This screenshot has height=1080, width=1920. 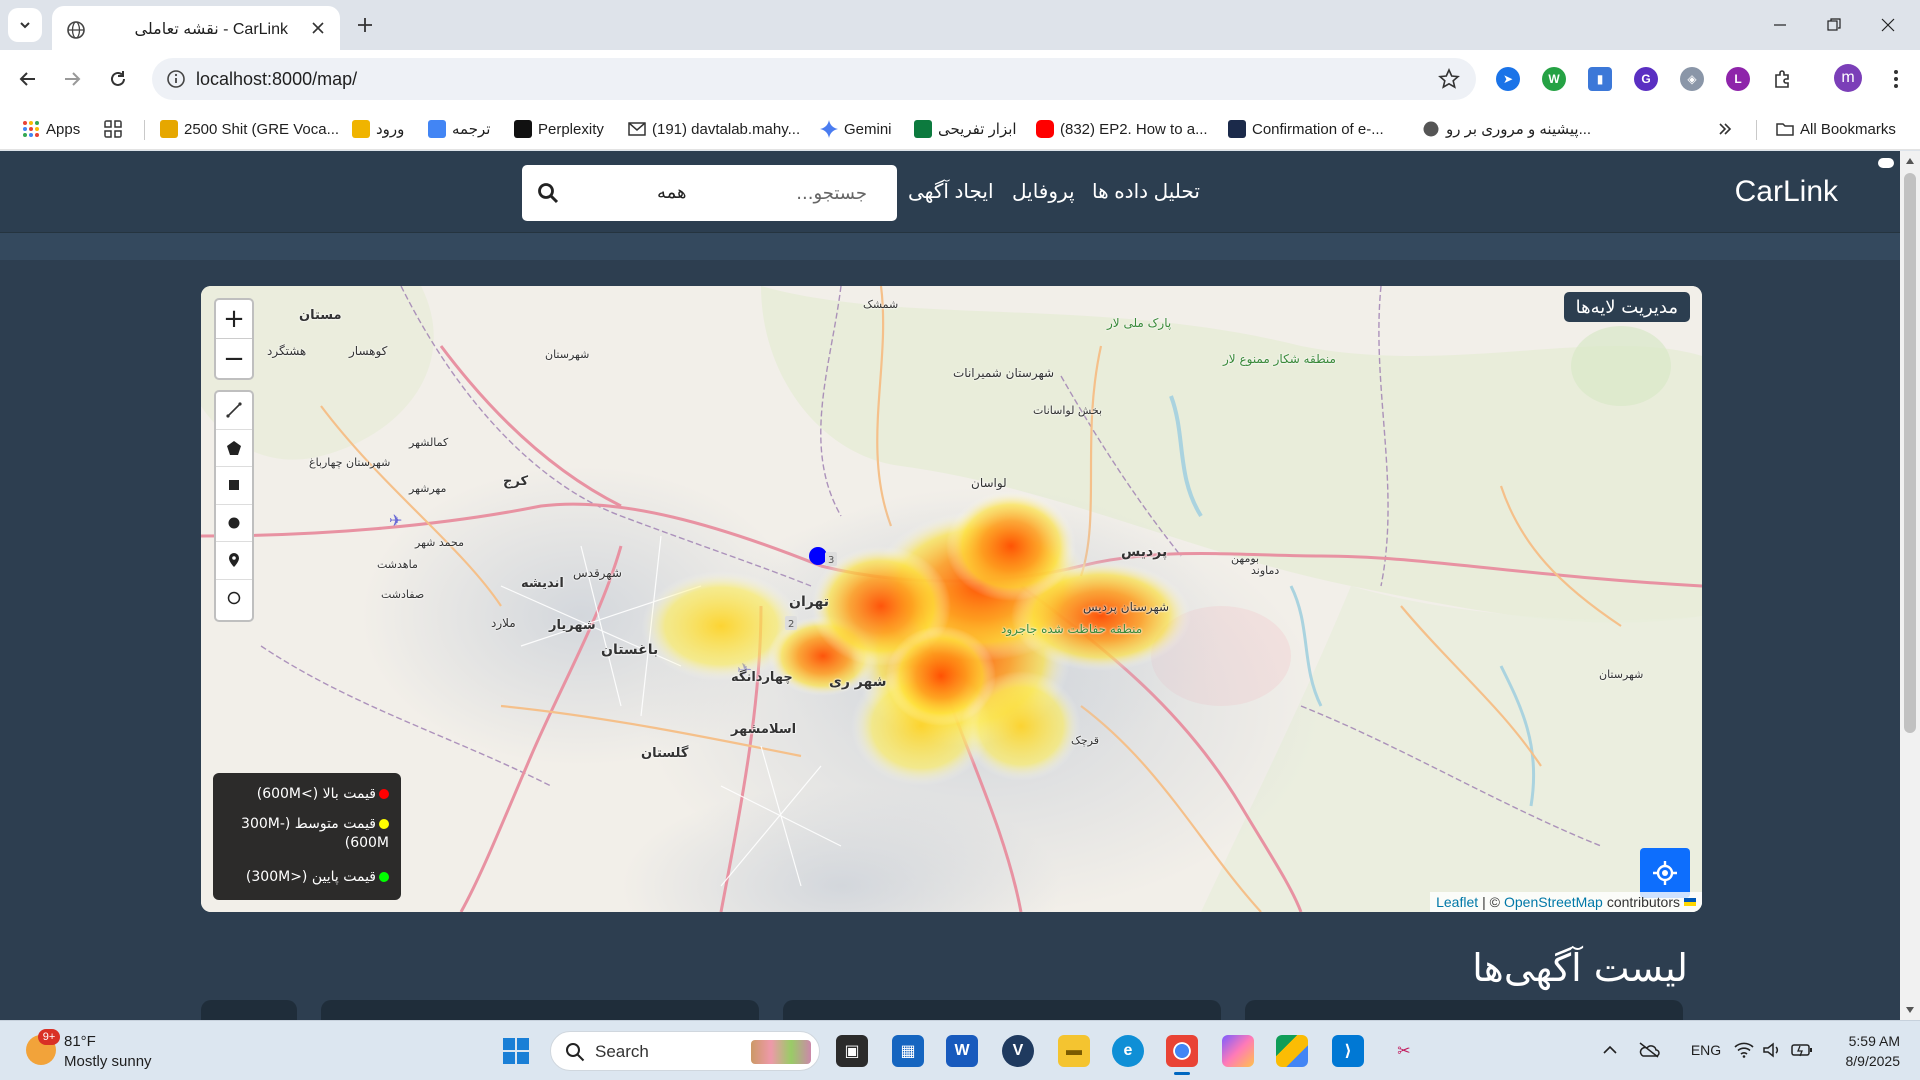 What do you see at coordinates (1146, 191) in the screenshot?
I see `nav-analytics-link: تحلیل داده ها` at bounding box center [1146, 191].